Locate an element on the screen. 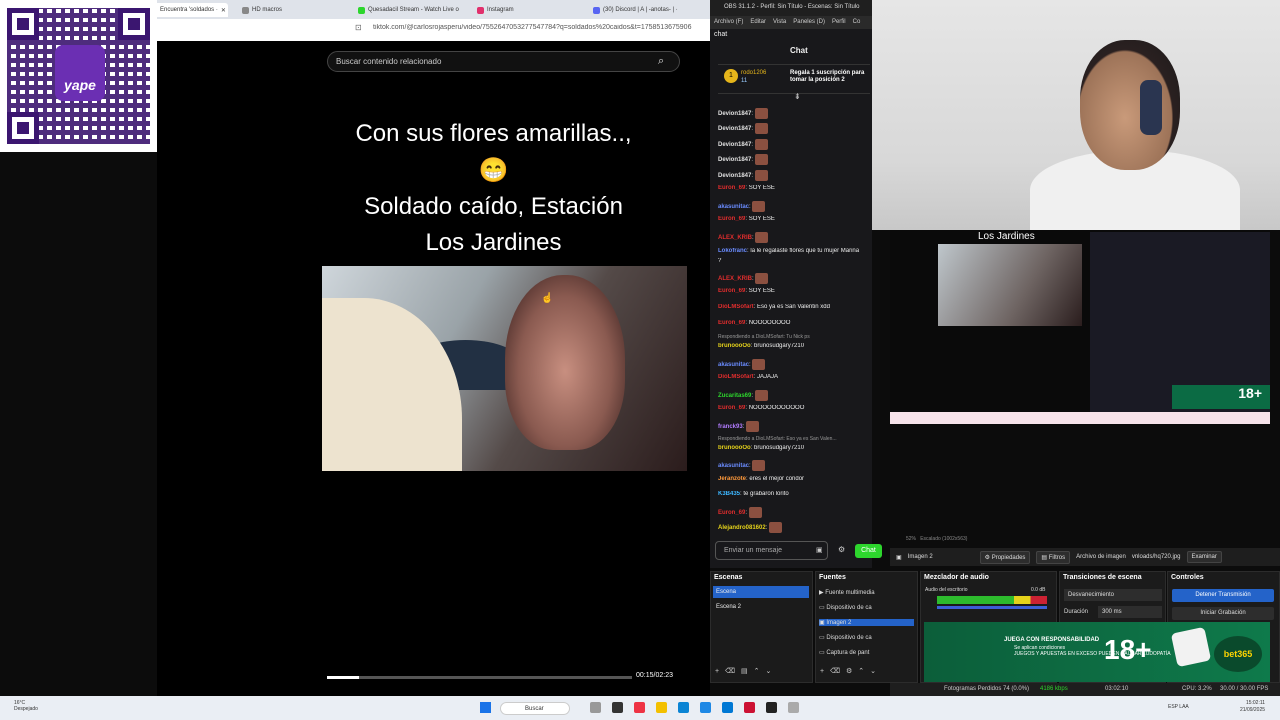 The width and height of the screenshot is (1280, 720). outlook-icon is located at coordinates (727, 707).